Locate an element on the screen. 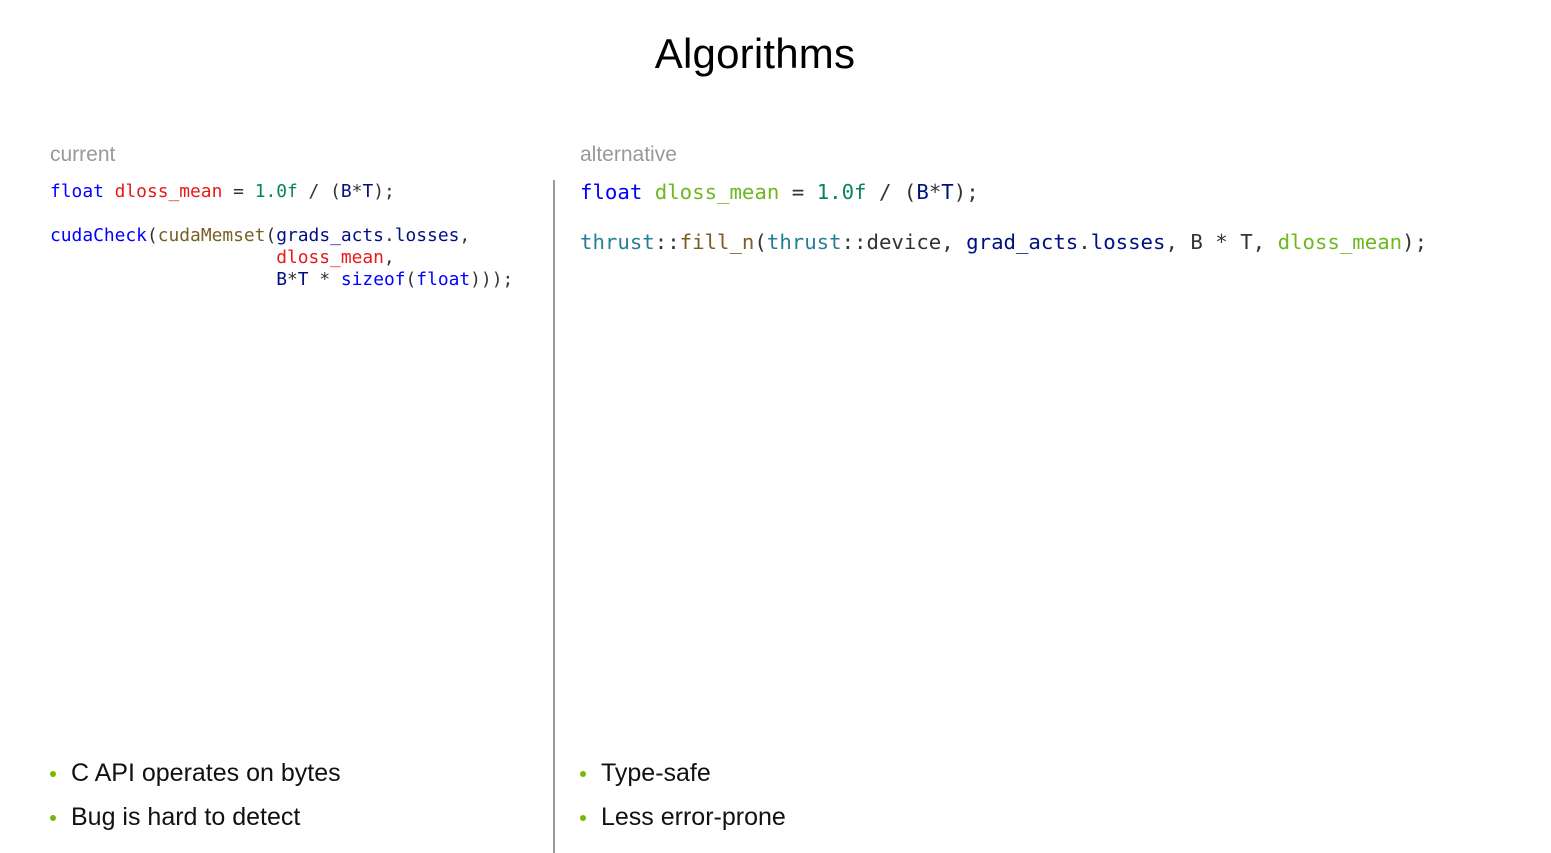 This screenshot has width=1551, height=853. code-token: , B * T, is located at coordinates (1221, 242).